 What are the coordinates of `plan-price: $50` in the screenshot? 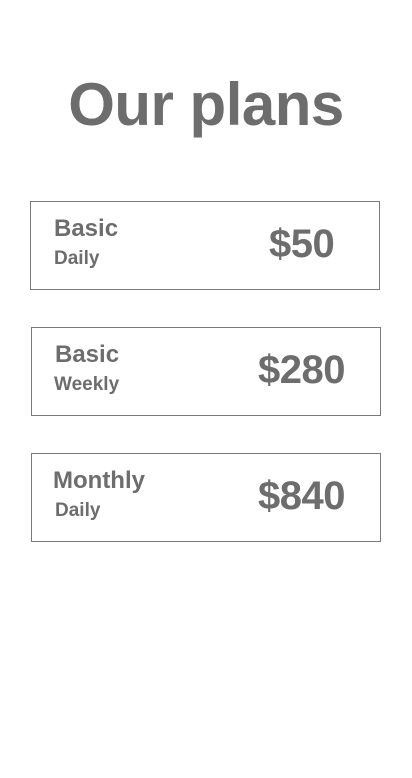 It's located at (302, 244).